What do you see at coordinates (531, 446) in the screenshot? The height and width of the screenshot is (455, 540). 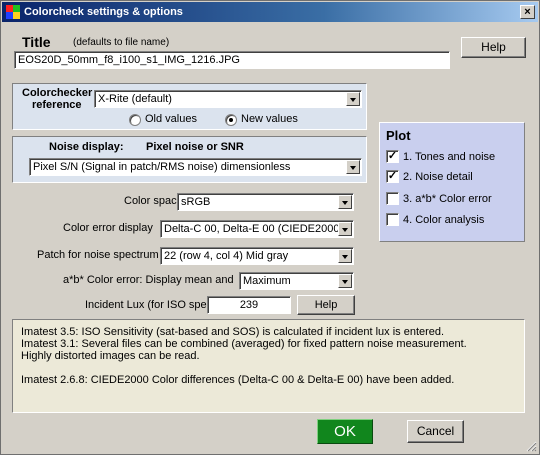 I see `resize-grip-icon` at bounding box center [531, 446].